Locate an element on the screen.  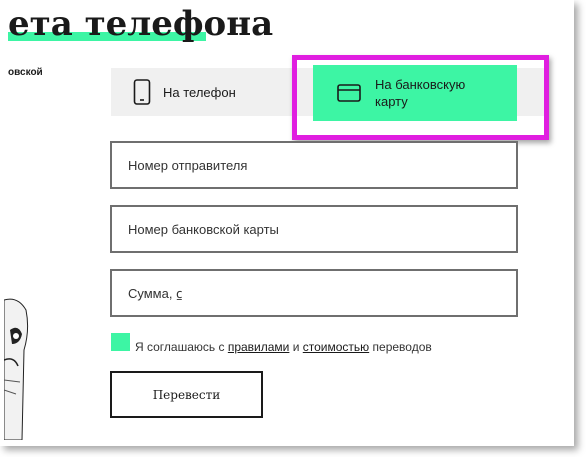
rules-link: правилами is located at coordinates (259, 347).